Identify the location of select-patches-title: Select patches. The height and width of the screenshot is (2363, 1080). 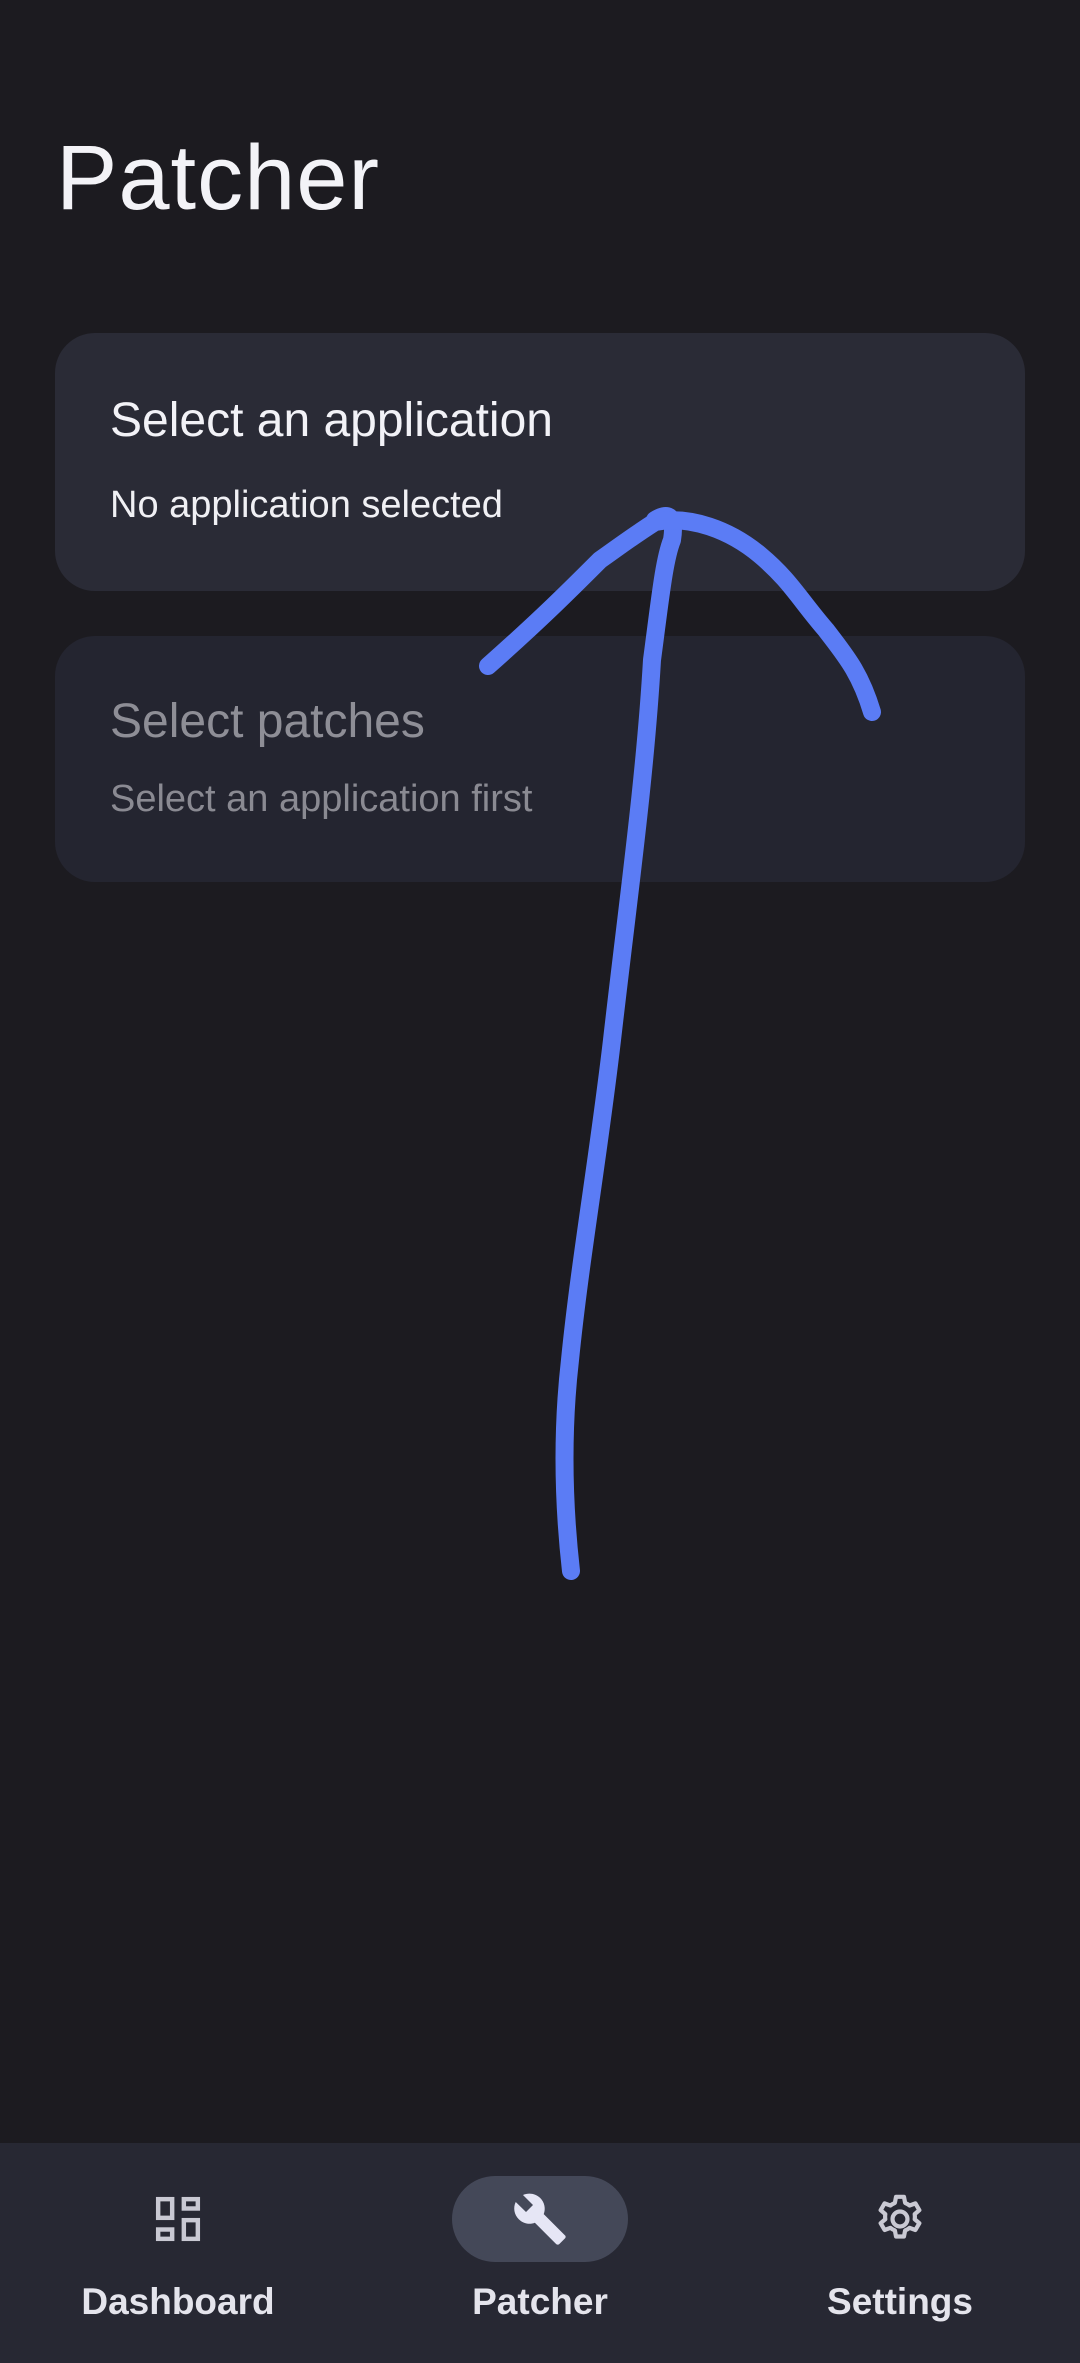
(267, 721).